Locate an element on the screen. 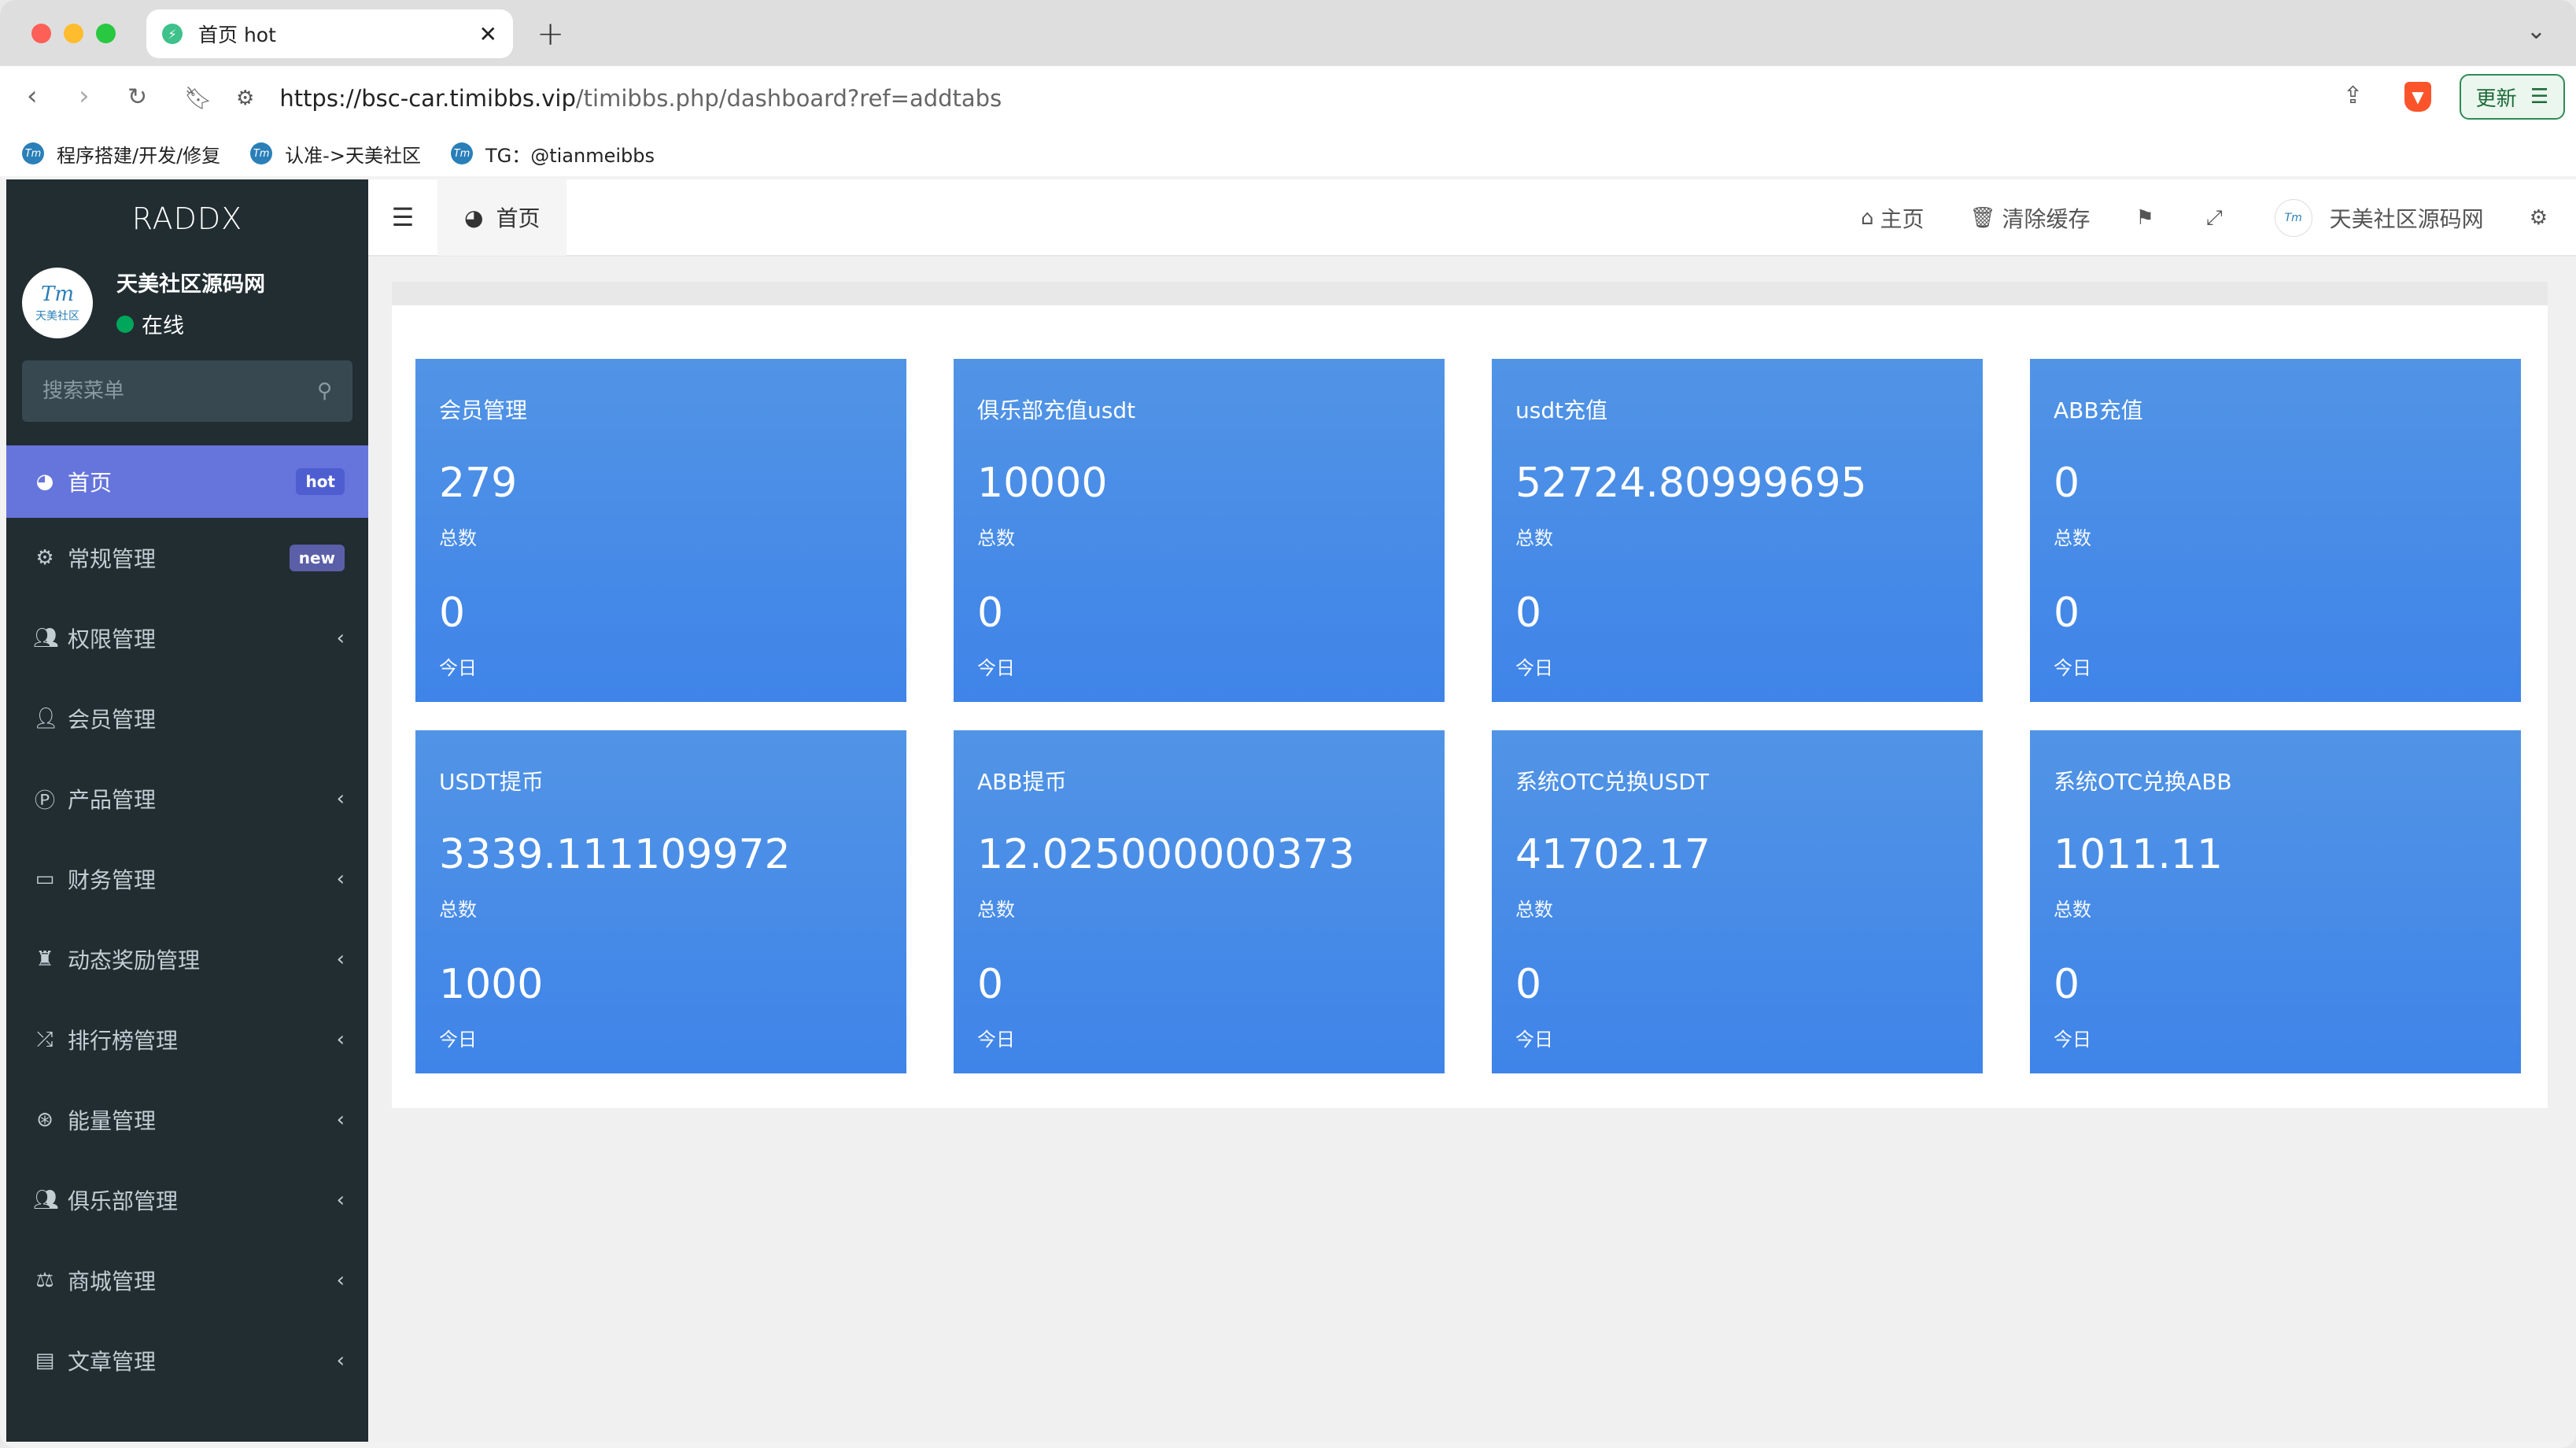  dashboard-icon: ◕ is located at coordinates (44, 482).